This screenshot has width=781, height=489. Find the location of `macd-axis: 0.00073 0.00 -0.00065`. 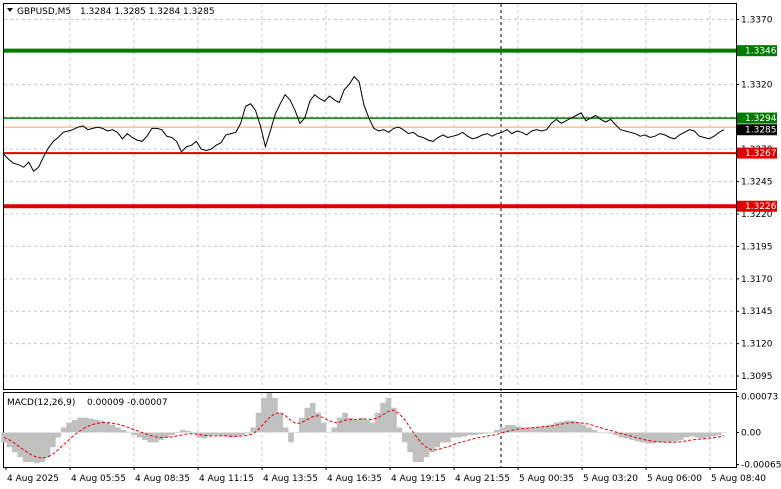

macd-axis: 0.00073 0.00 -0.00065 is located at coordinates (758, 431).